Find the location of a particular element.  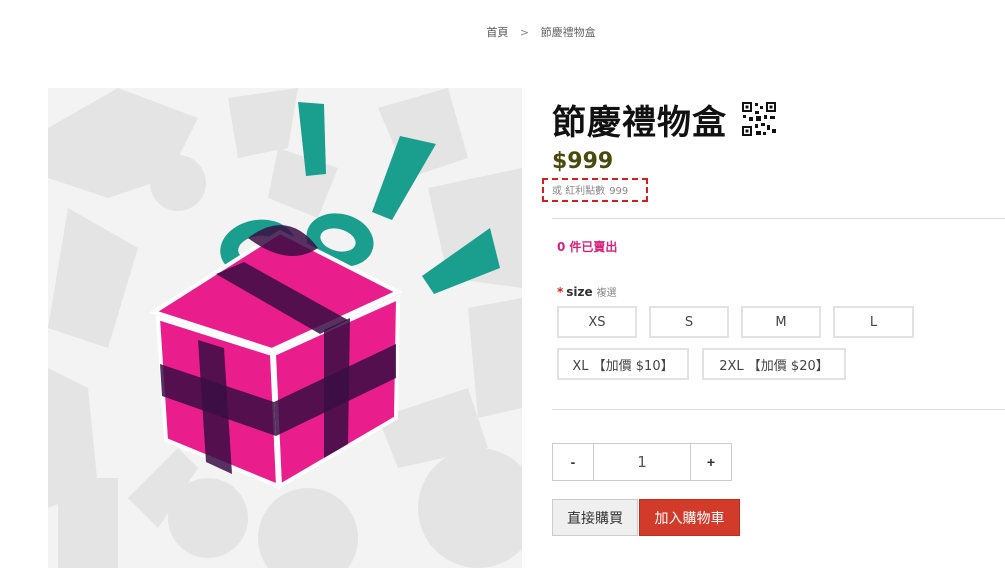

divider-bottom is located at coordinates (778, 409).